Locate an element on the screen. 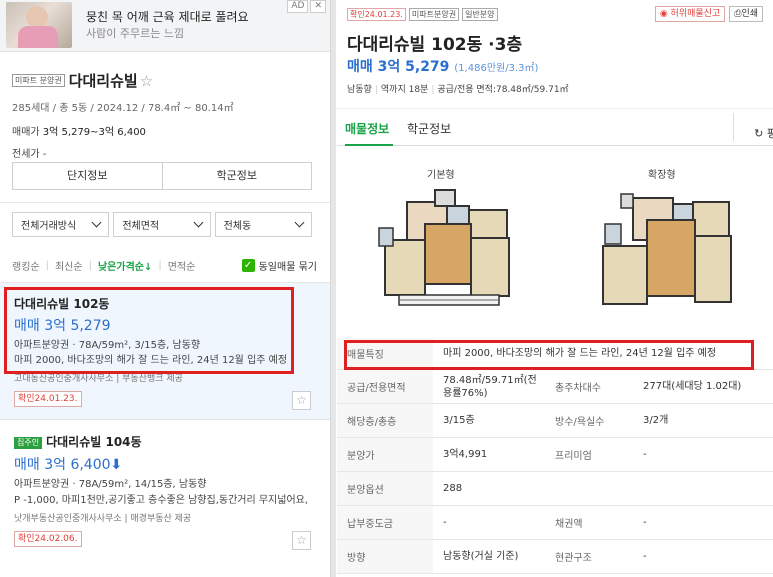 The image size is (773, 577). ad-badges: AD ✕ is located at coordinates (306, 6).